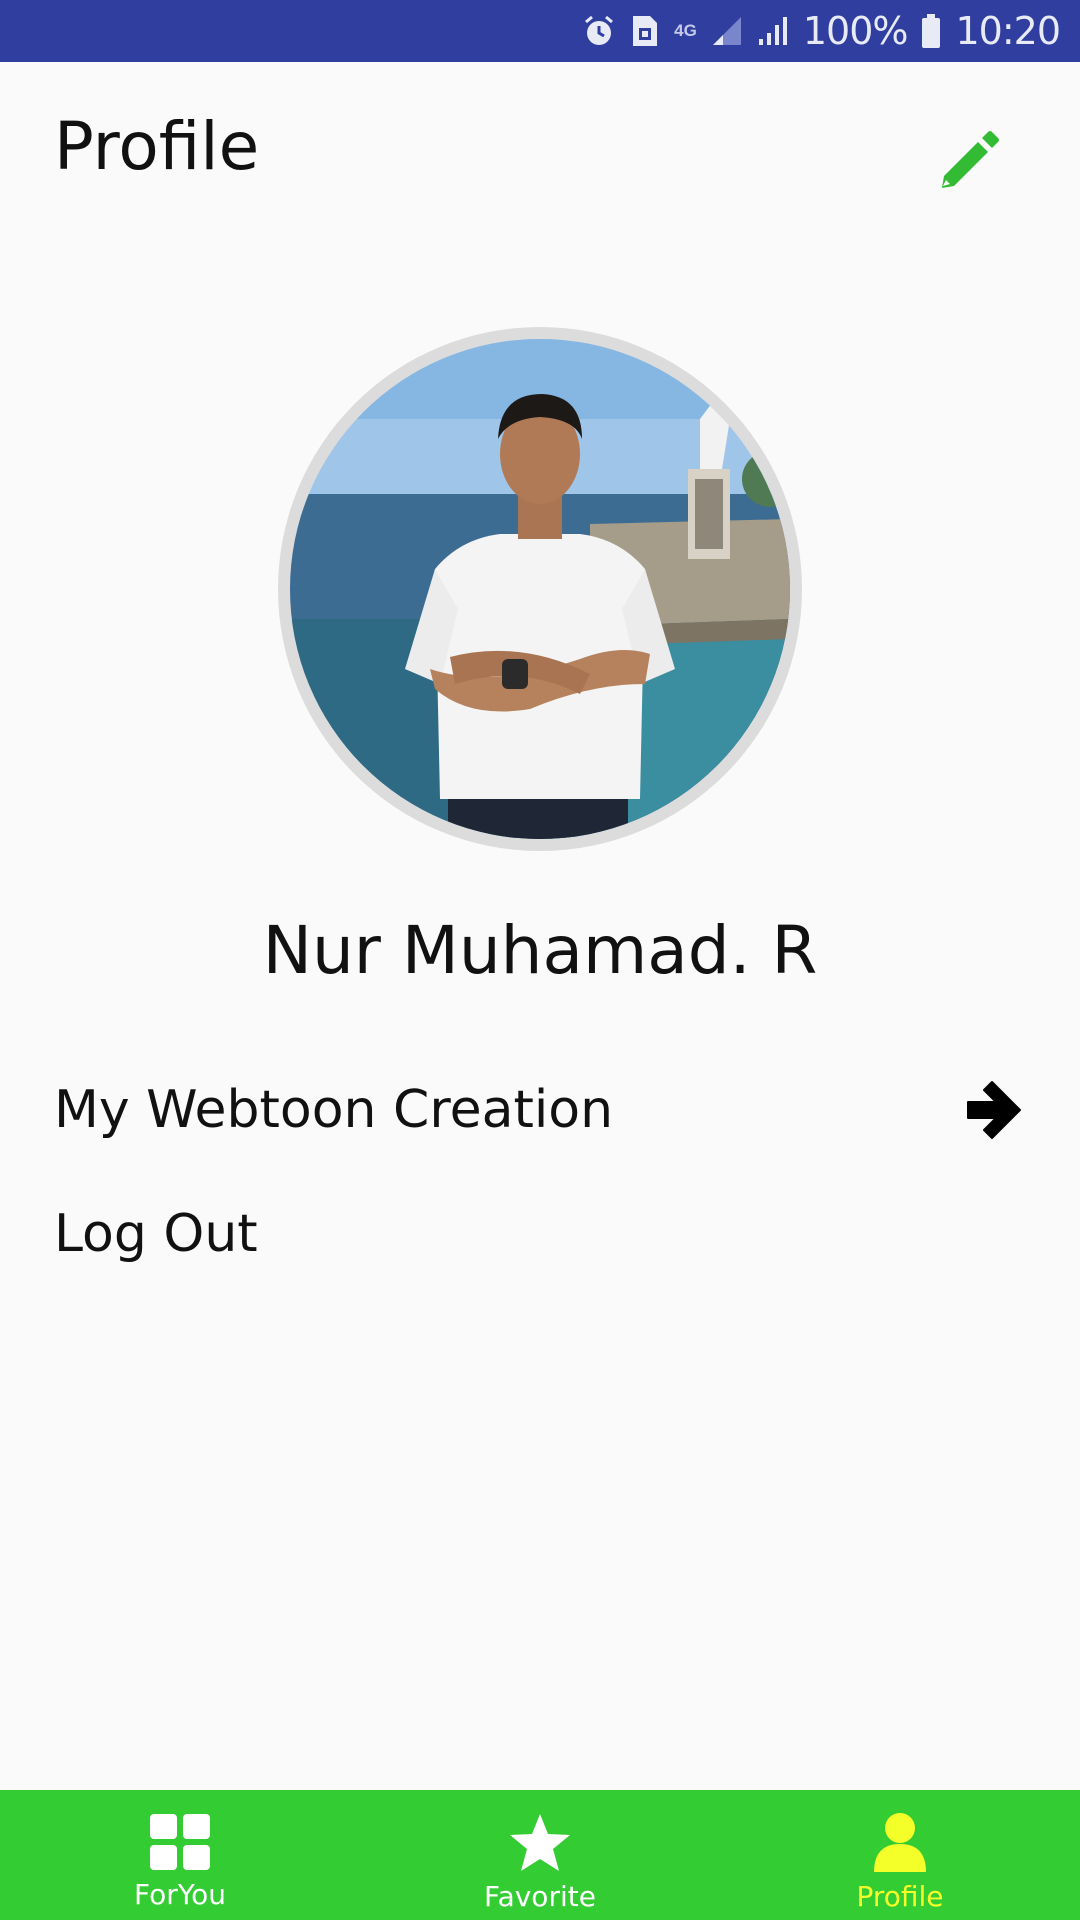 This screenshot has width=1080, height=1920. I want to click on network-type-label: 4G, so click(685, 30).